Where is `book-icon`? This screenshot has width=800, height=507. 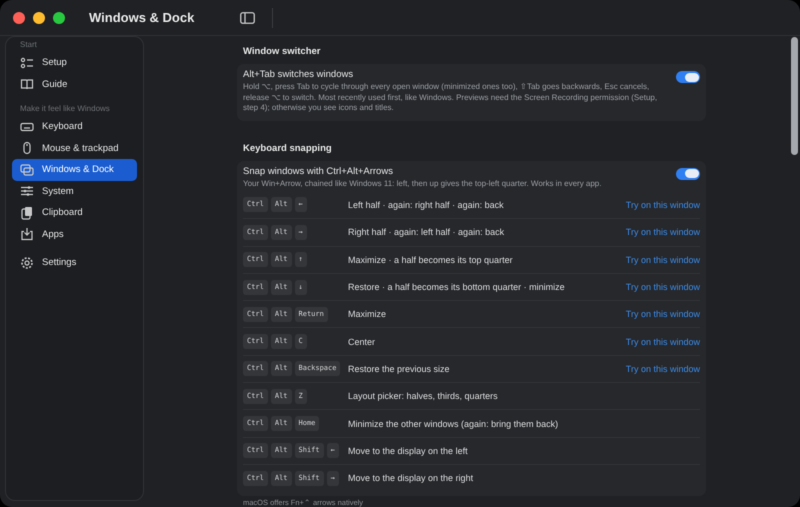
book-icon is located at coordinates (27, 84).